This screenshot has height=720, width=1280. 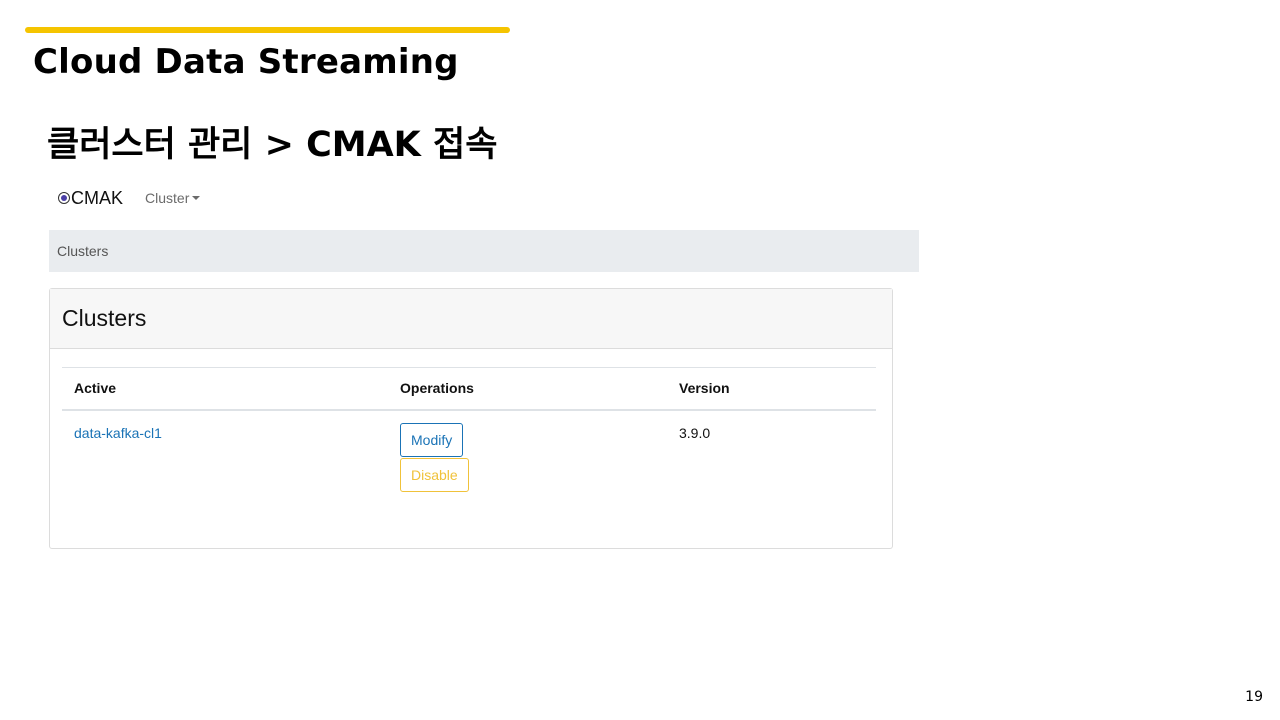 What do you see at coordinates (527, 455) in the screenshot?
I see `operations-cell: Modify Disable` at bounding box center [527, 455].